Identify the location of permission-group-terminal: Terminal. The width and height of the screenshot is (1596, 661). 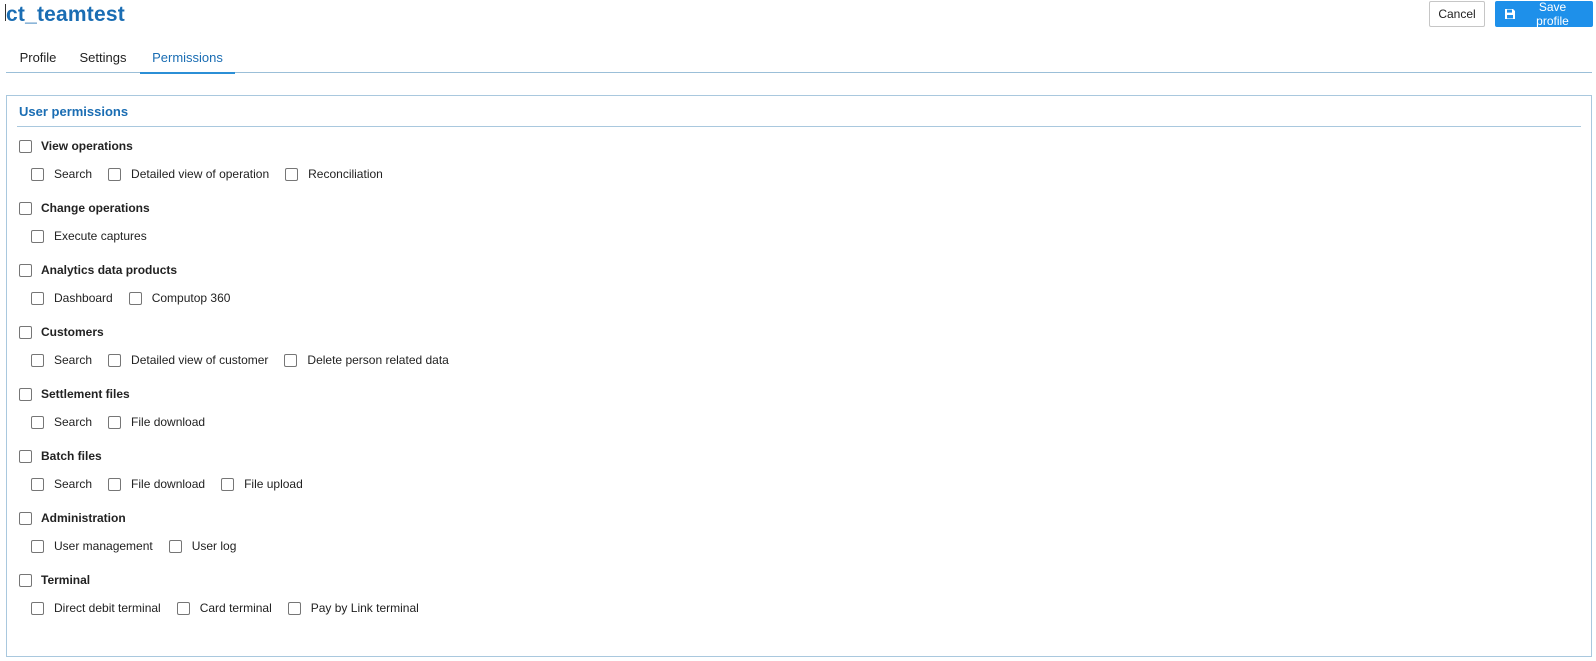
(54, 580).